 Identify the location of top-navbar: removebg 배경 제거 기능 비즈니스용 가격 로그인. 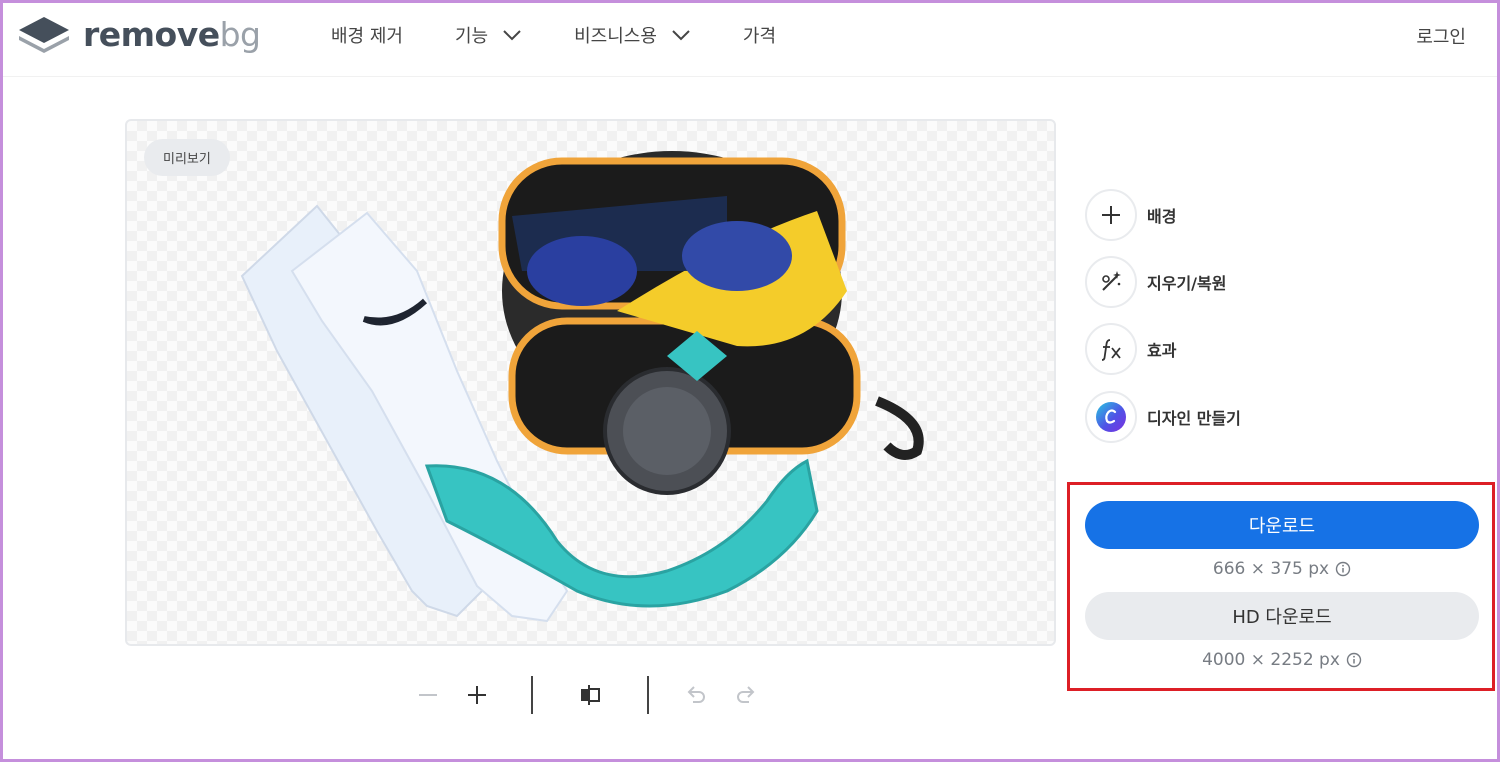
(750, 40).